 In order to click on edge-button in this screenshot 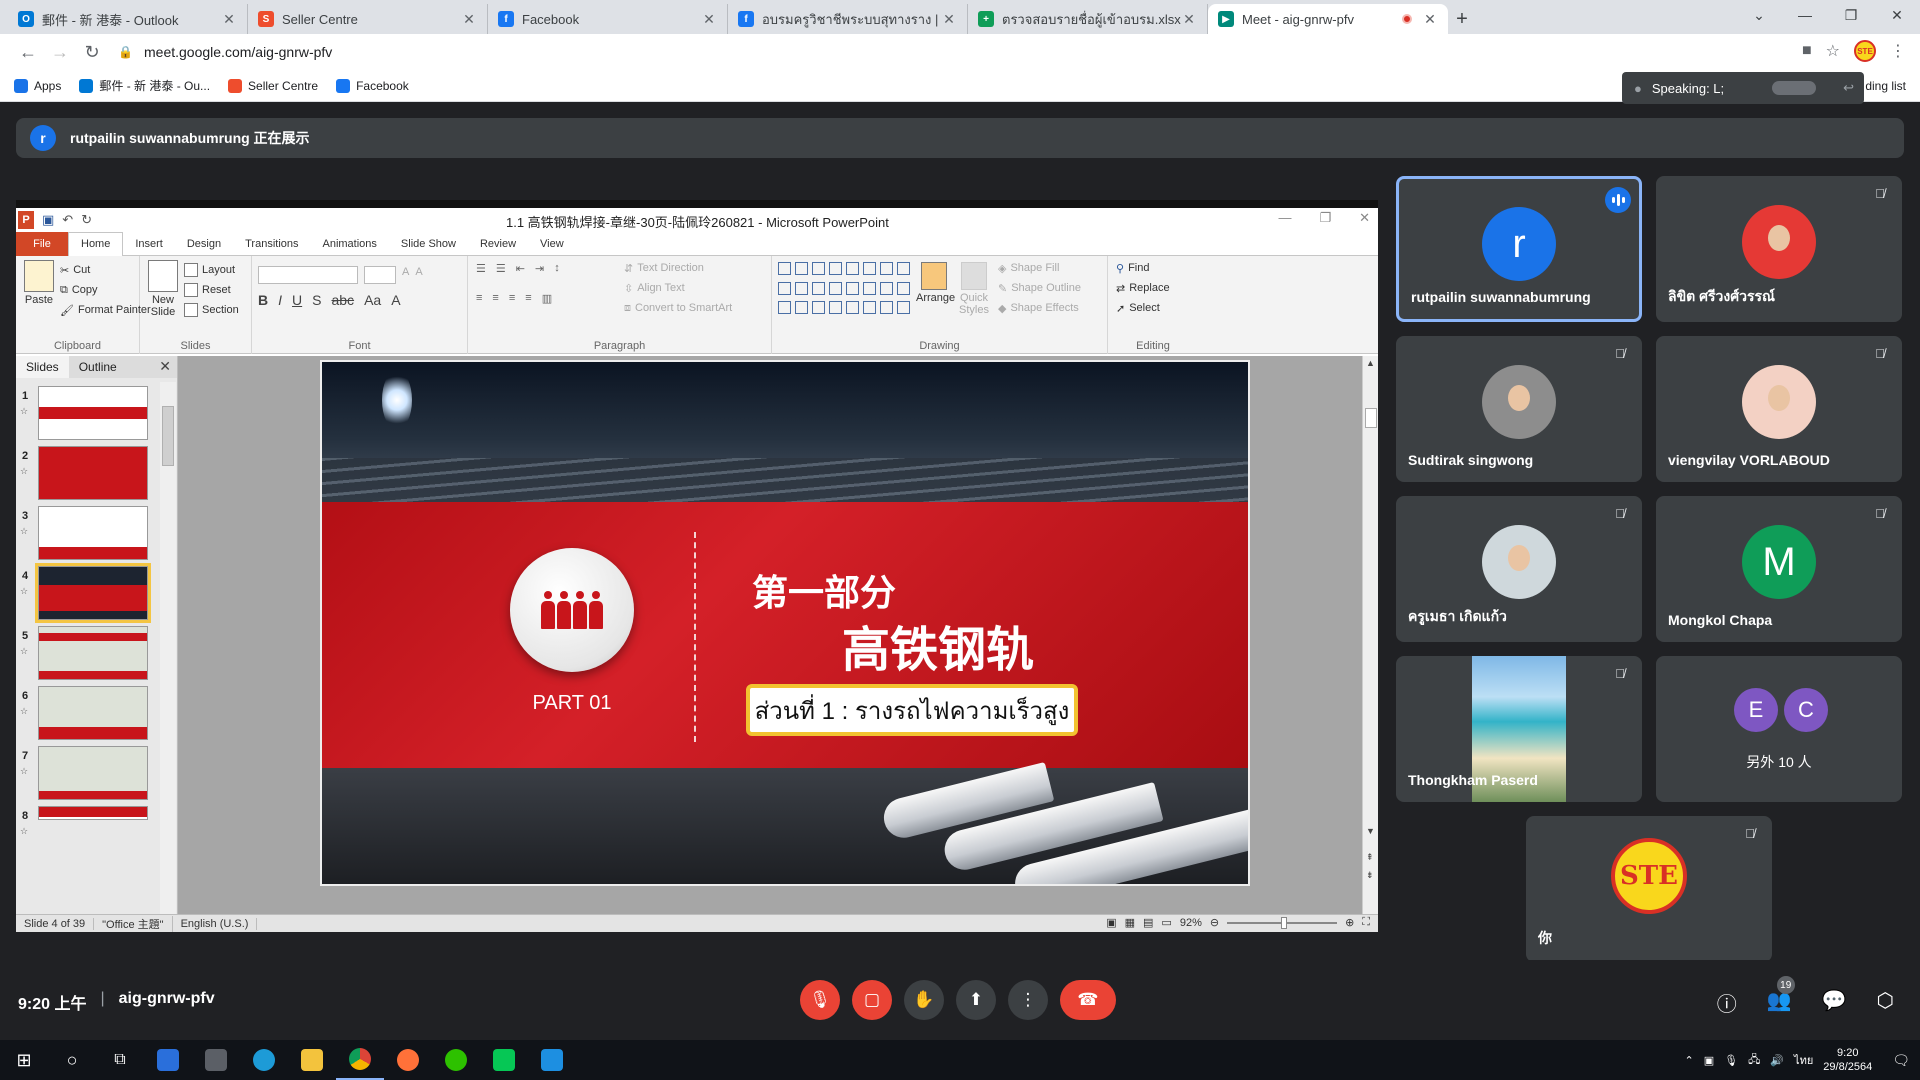, I will do `click(264, 1060)`.